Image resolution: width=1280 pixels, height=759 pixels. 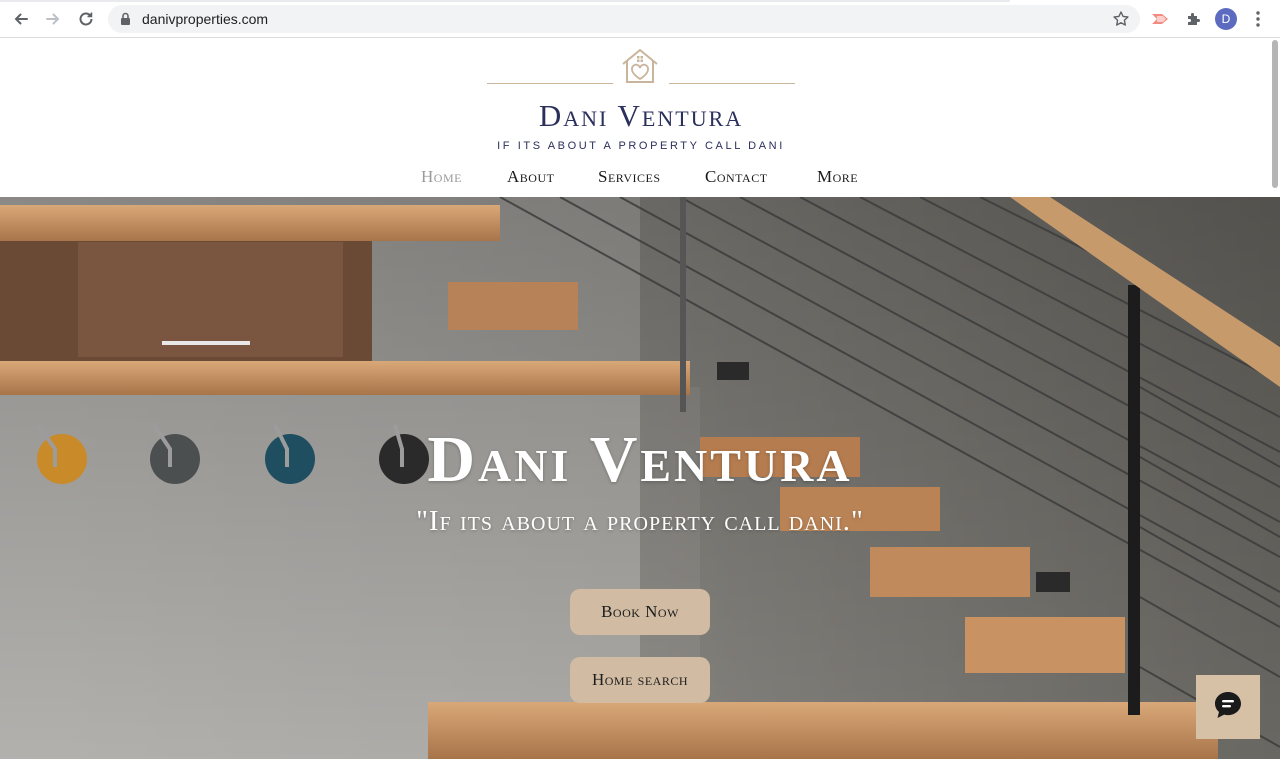 I want to click on logo-rule-right, so click(x=732, y=83).